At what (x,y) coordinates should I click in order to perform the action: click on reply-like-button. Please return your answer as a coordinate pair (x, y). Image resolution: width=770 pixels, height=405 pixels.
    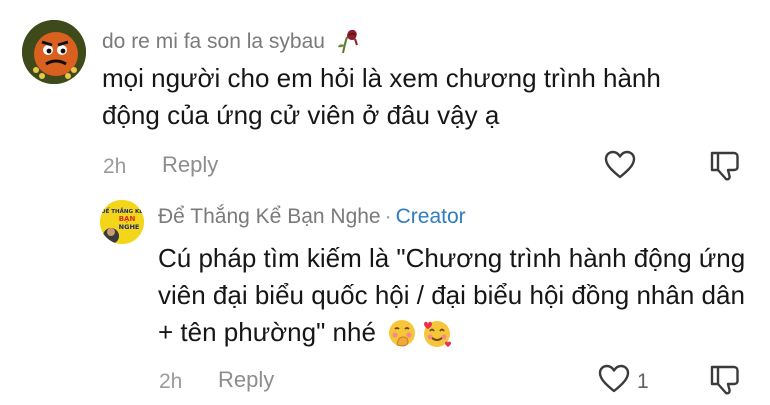
    Looking at the image, I should click on (614, 381).